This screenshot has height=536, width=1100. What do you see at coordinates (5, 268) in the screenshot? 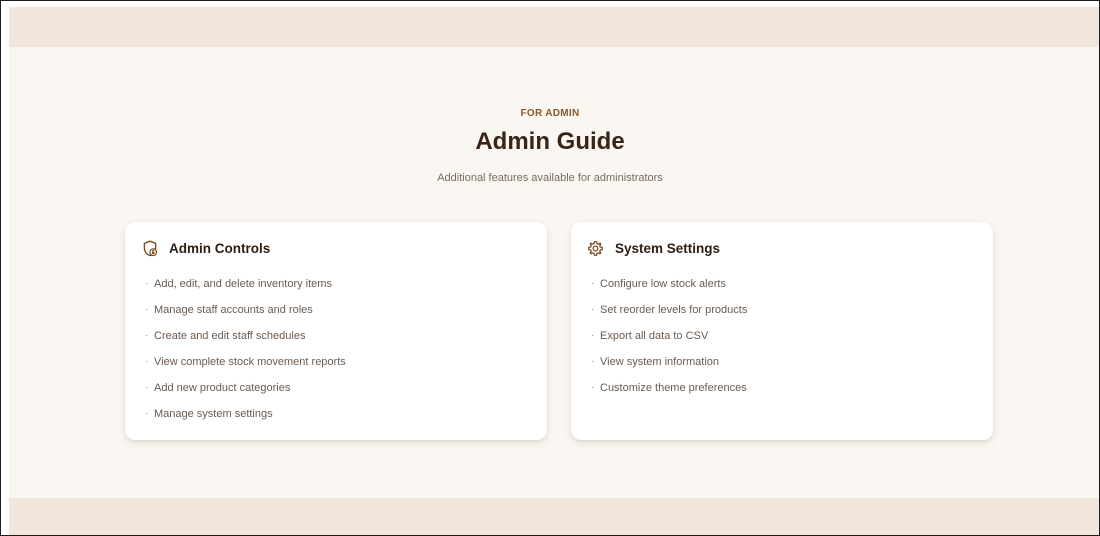
I see `left-edge` at bounding box center [5, 268].